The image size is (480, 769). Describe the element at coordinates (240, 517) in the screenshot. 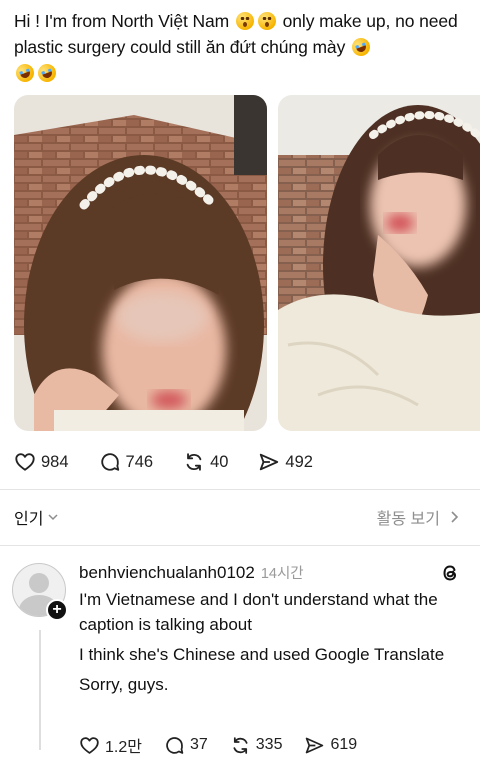

I see `replies-sort-bar: 인기 활동 보기` at that location.